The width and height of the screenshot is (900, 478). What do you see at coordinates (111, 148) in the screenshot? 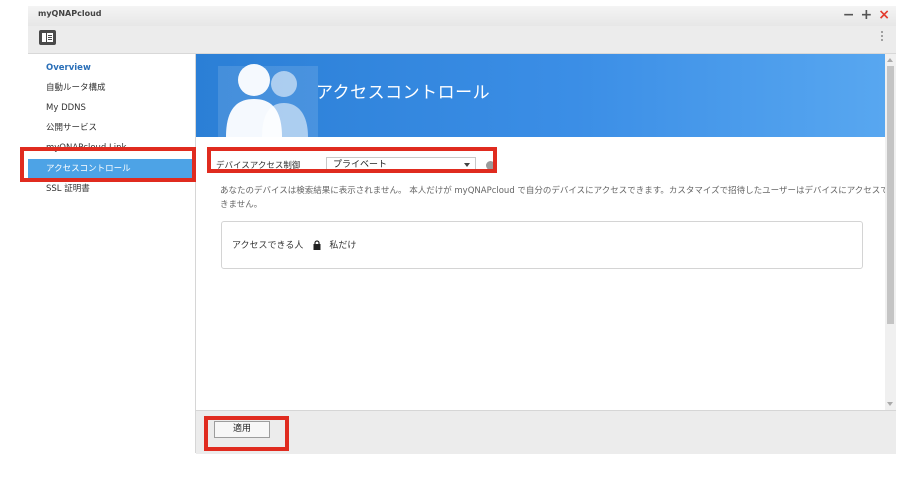
I see `sidebar-item-myqnapcloud-link: myQNAPcloud Link` at bounding box center [111, 148].